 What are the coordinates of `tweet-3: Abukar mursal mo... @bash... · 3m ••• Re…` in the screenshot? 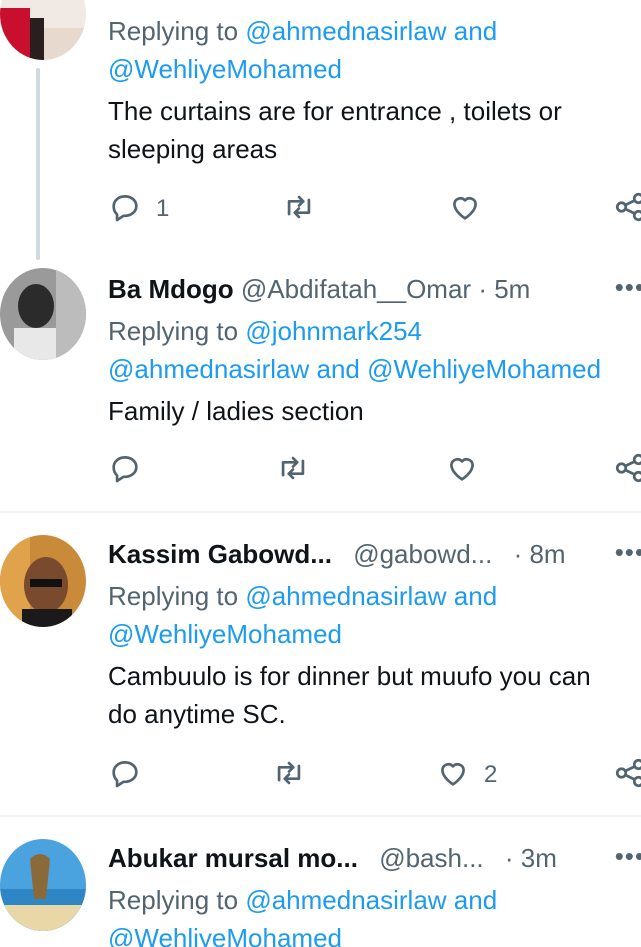 It's located at (320, 882).